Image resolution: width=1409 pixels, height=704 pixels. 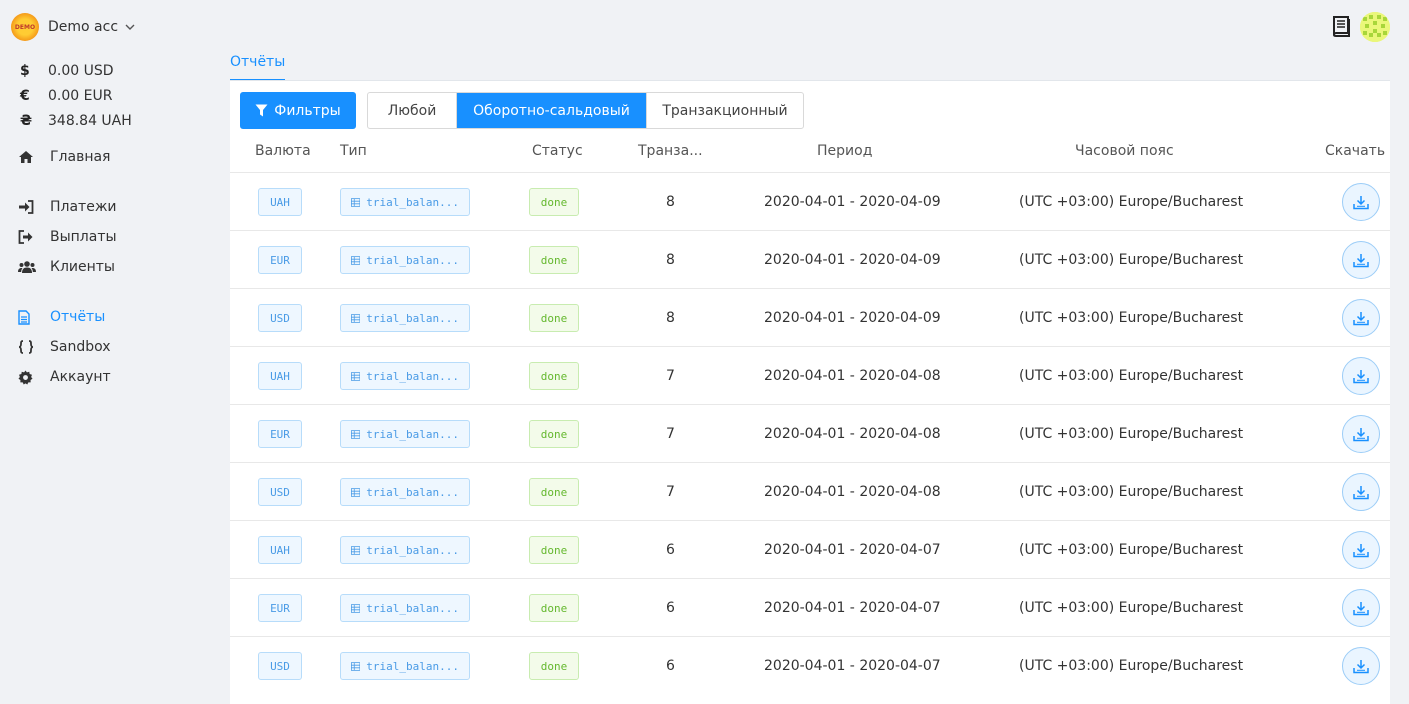 What do you see at coordinates (80, 95) in the screenshot?
I see `balance-amount: 0.00 EUR` at bounding box center [80, 95].